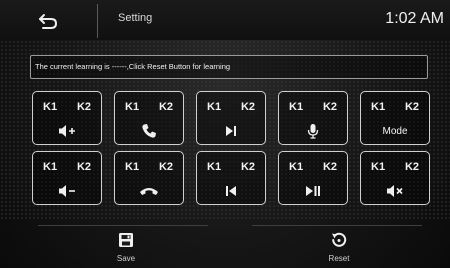  What do you see at coordinates (67, 131) in the screenshot?
I see `volume-up-icon` at bounding box center [67, 131].